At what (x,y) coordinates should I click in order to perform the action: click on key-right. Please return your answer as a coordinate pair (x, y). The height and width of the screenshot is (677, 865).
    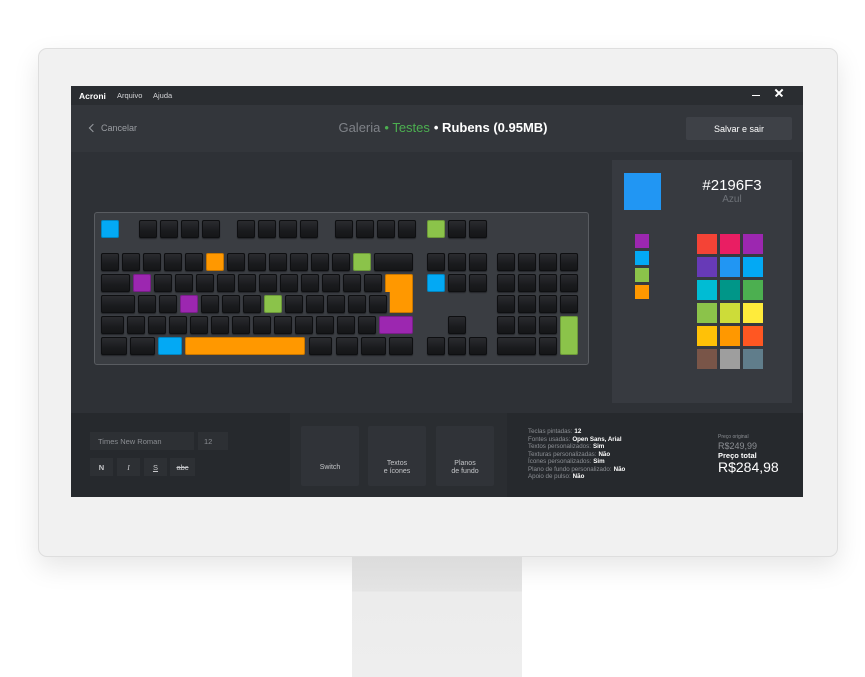
    Looking at the image, I should click on (477, 346).